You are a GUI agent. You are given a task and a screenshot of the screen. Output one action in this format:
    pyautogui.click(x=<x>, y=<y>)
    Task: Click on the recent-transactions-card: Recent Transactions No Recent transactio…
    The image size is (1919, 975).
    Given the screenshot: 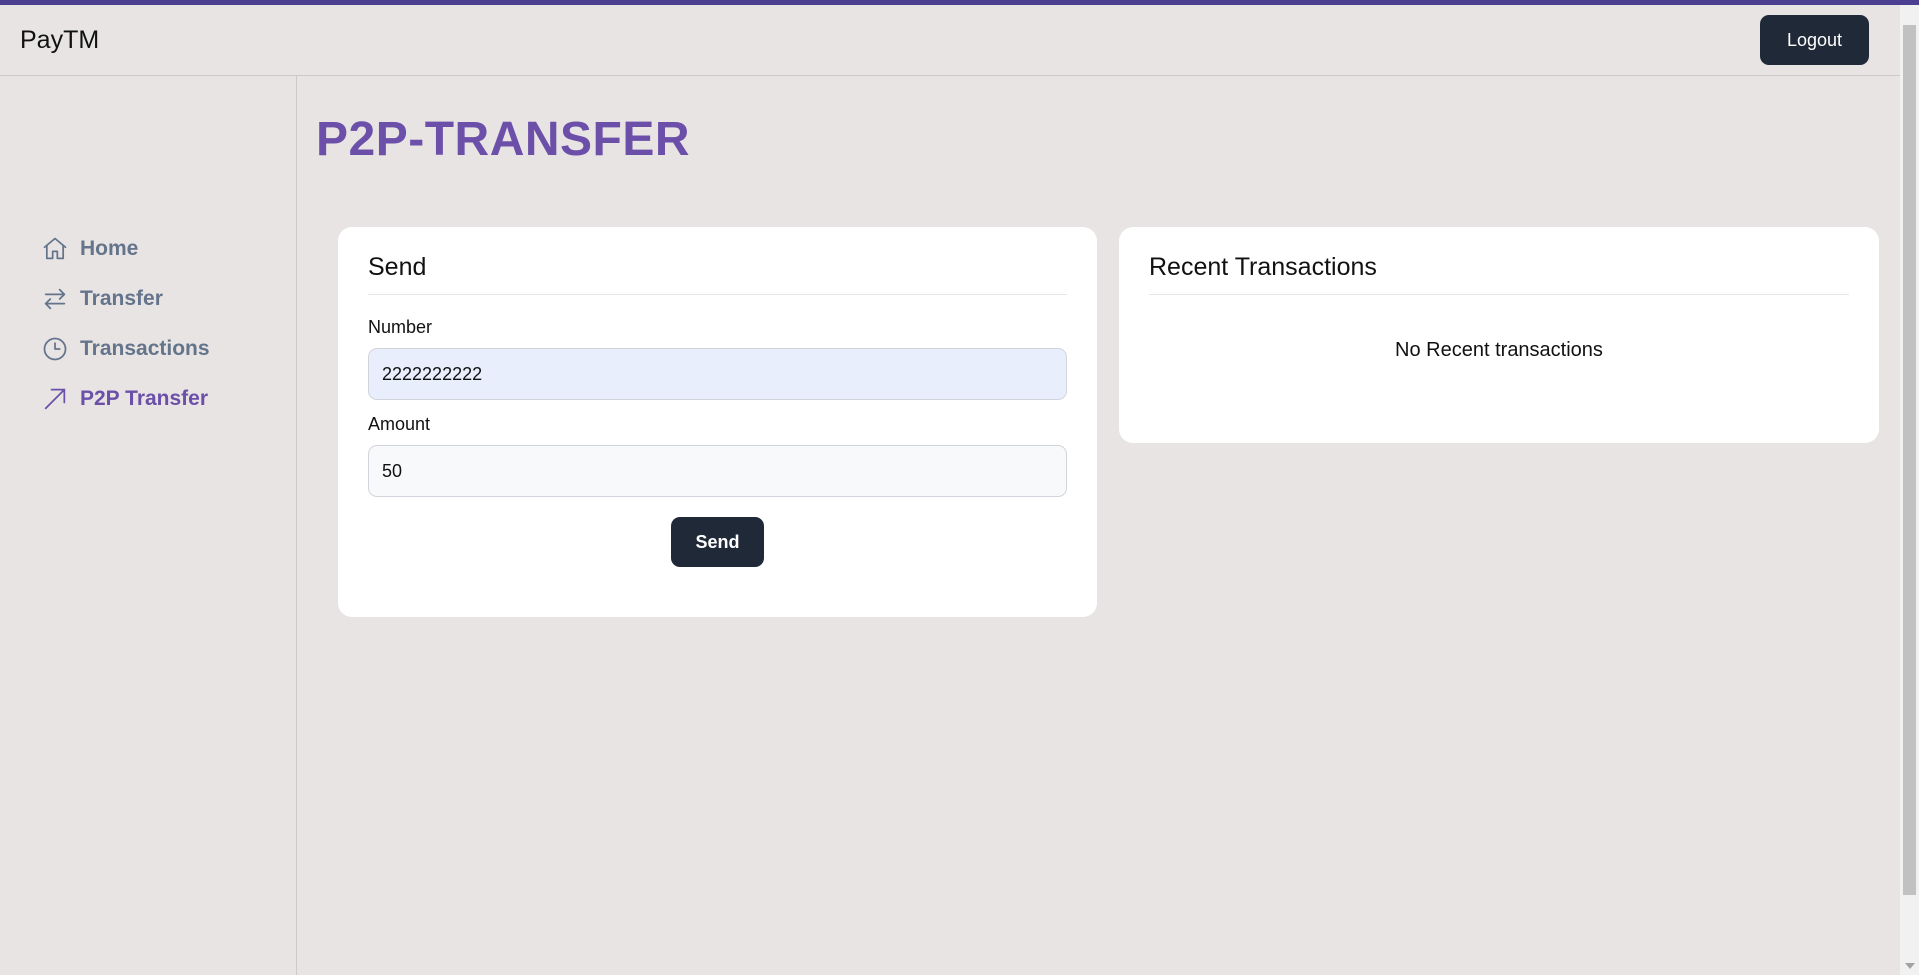 What is the action you would take?
    pyautogui.click(x=1499, y=335)
    